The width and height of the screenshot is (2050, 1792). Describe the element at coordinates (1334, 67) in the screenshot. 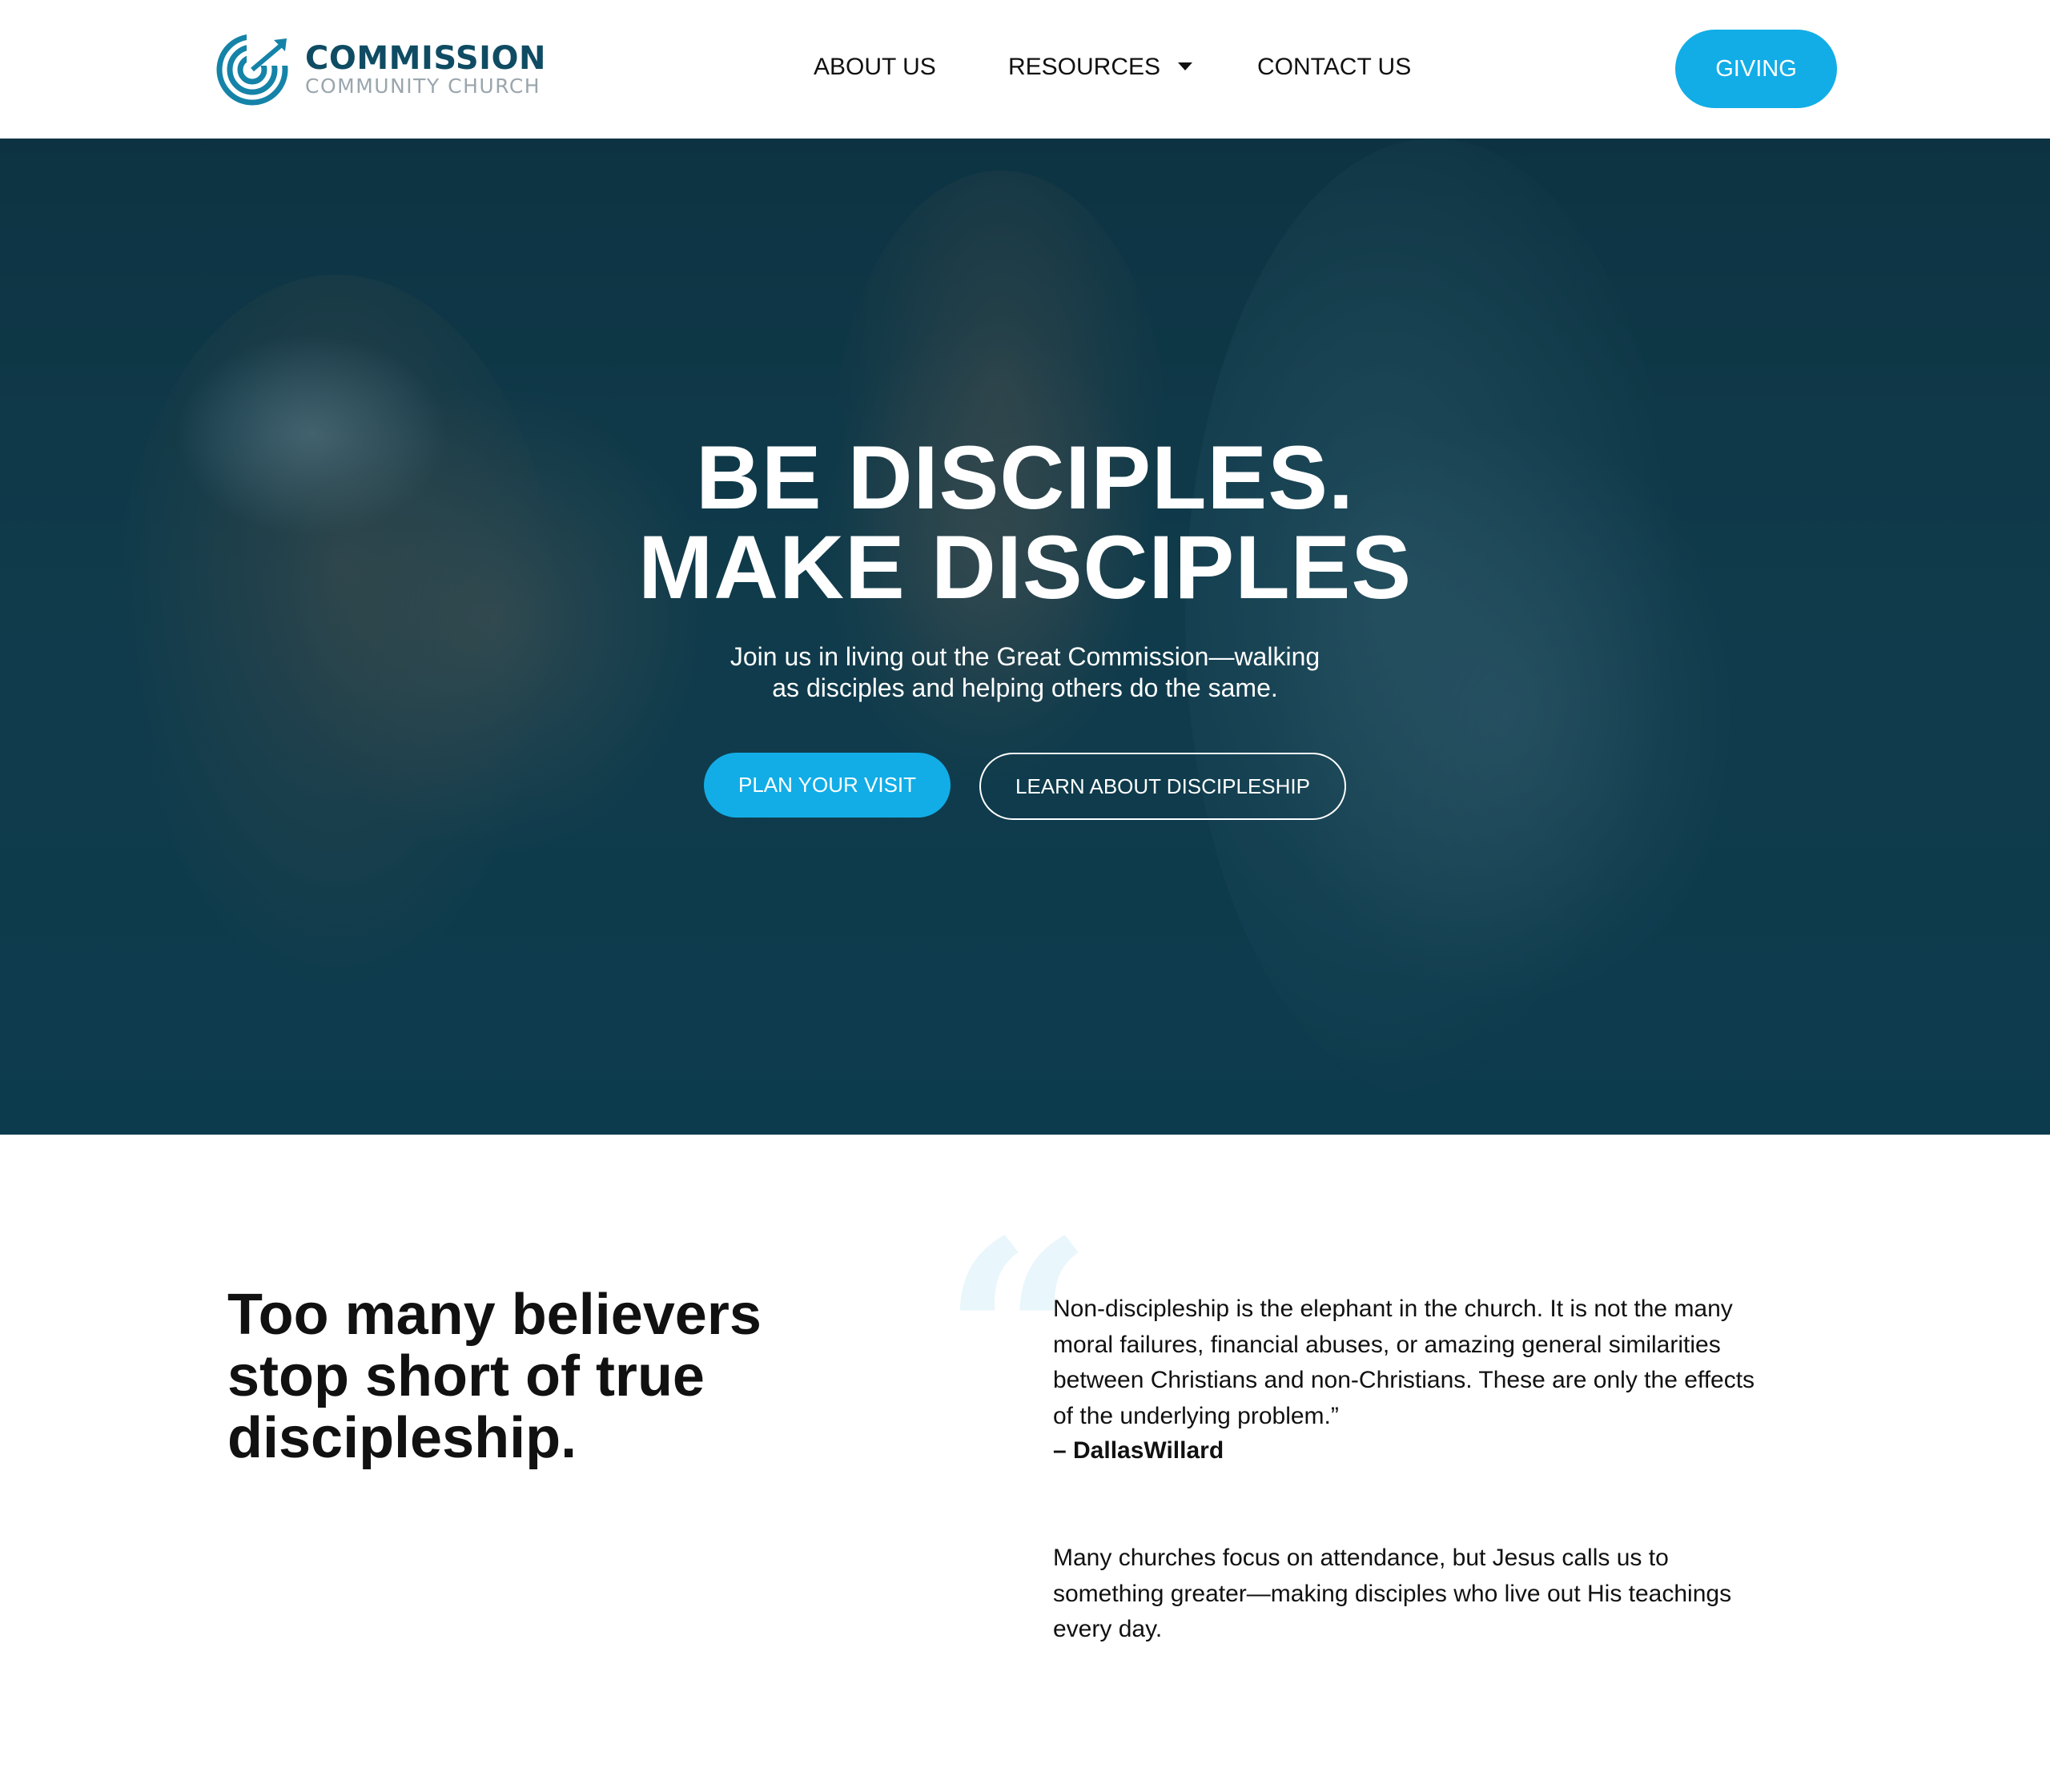

I see `nav-contact-us: CONTACT US` at that location.